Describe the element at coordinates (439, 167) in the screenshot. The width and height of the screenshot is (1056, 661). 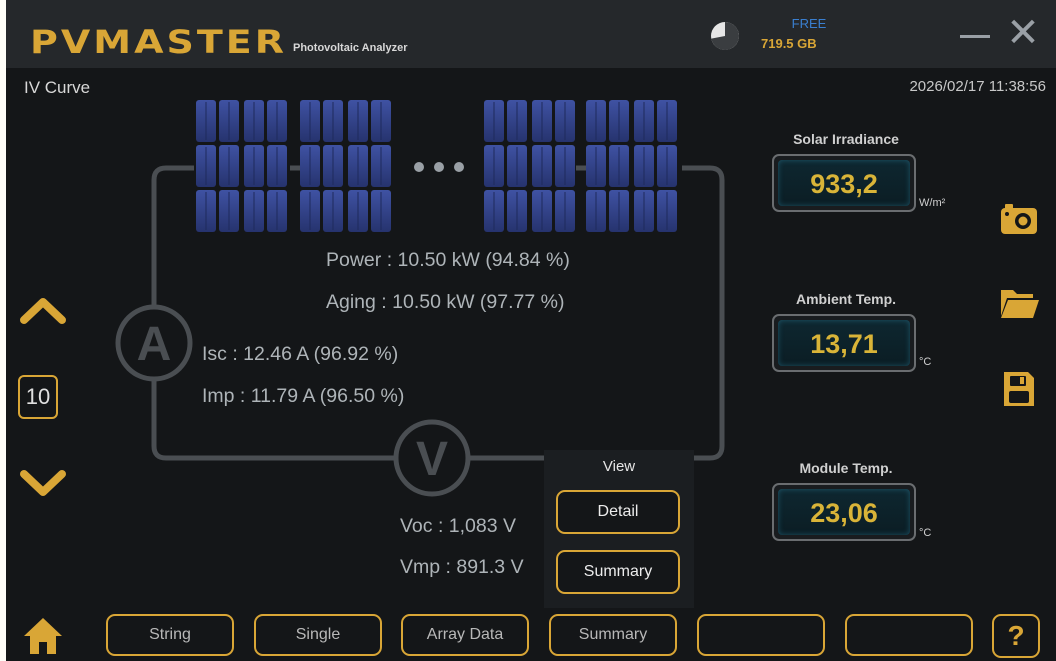
I see `ellipsis-icon` at that location.